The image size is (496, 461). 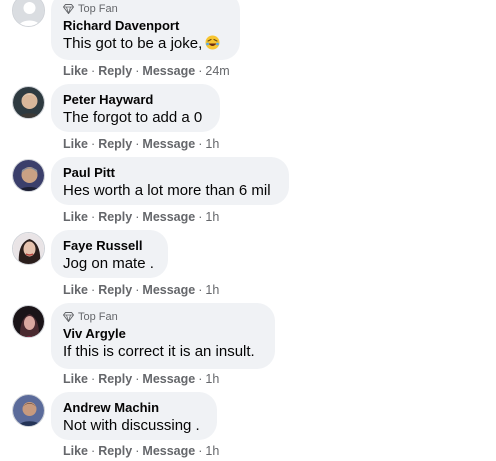 I want to click on comment-actions: Like · Reply · Message · 24m, so click(x=146, y=71).